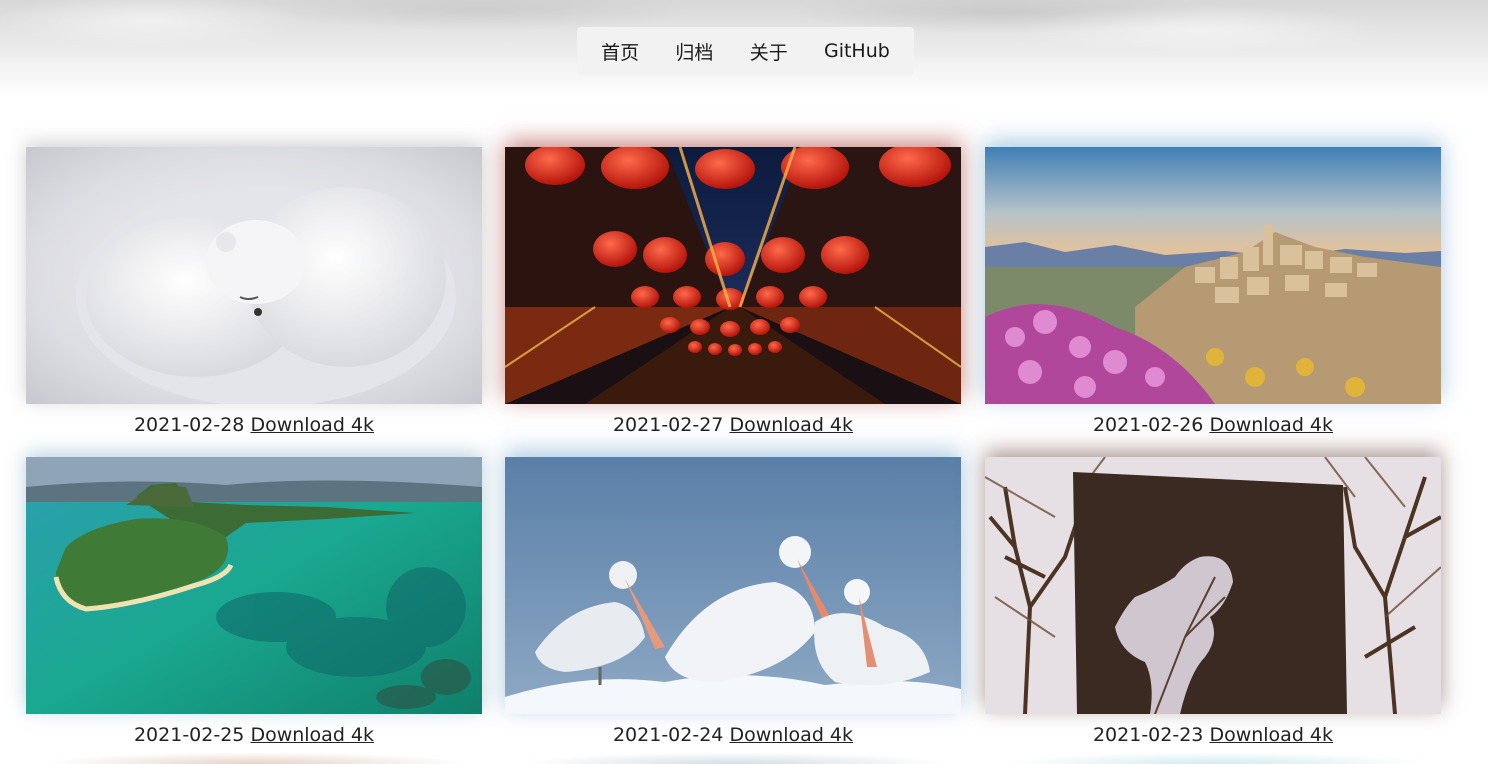 The width and height of the screenshot is (1488, 764). I want to click on card-caption: 2021-02-25 Download 4k, so click(254, 735).